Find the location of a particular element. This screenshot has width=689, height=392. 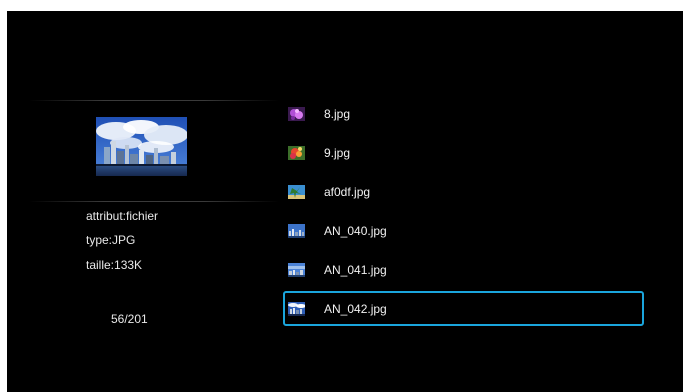

file-name: AN_042.jpg is located at coordinates (355, 308).